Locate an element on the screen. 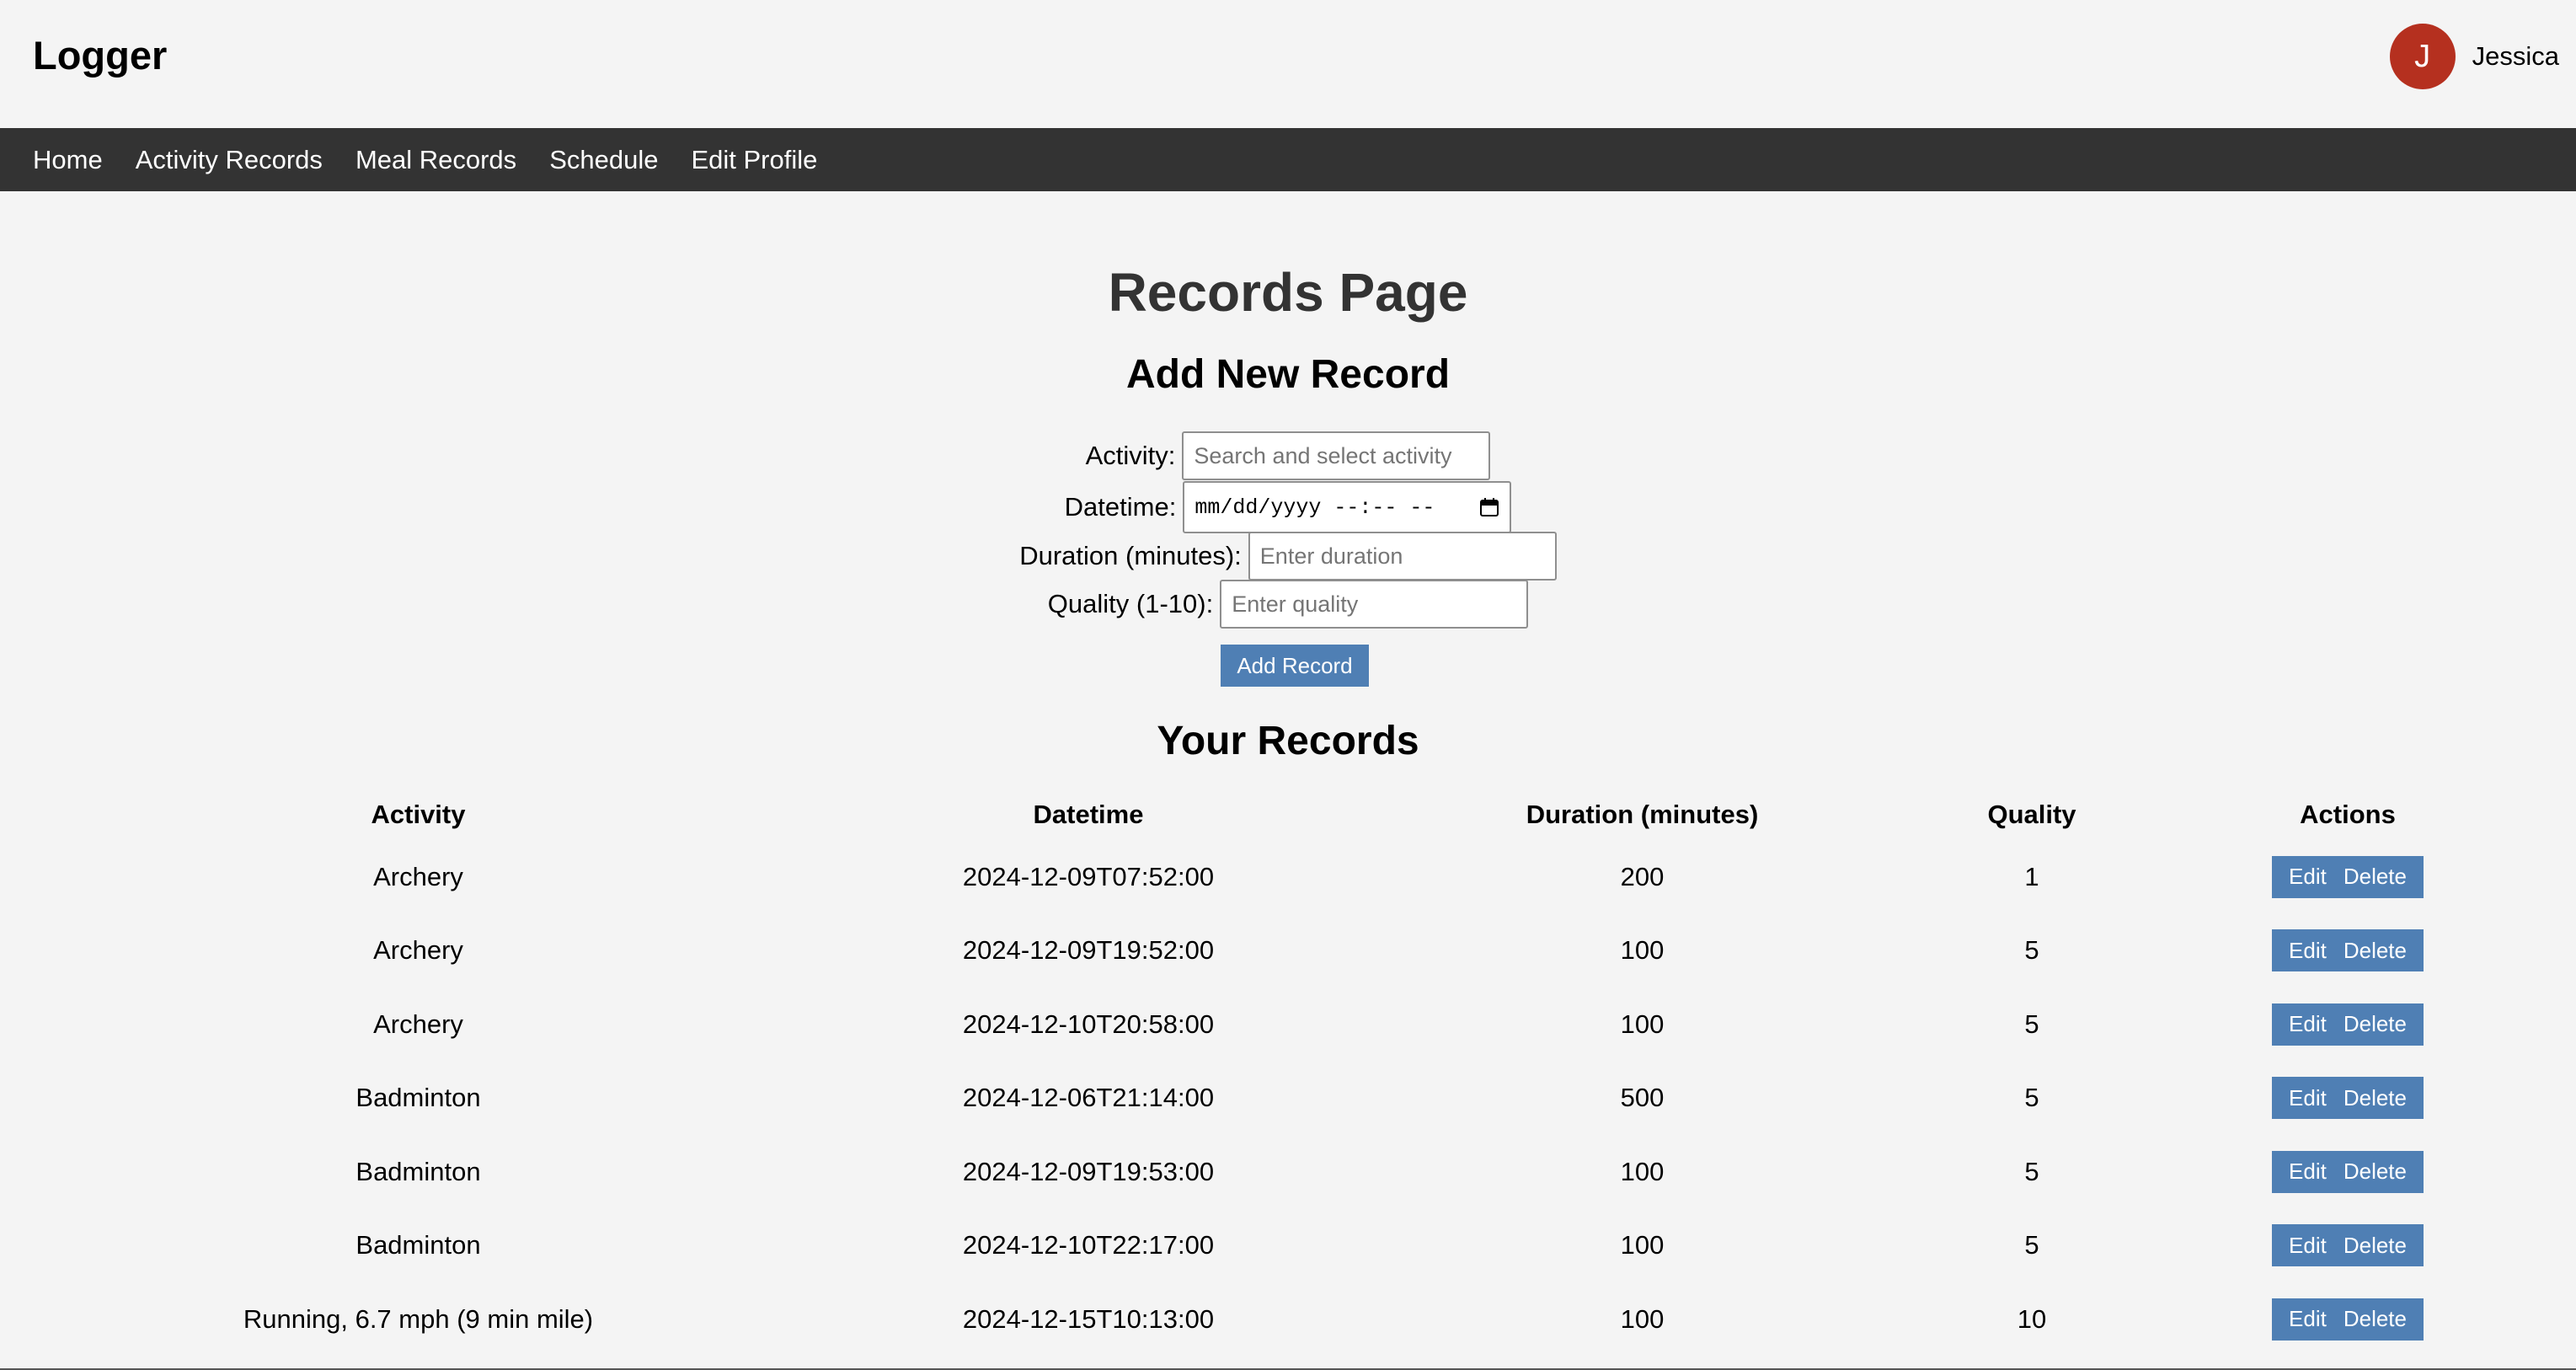 This screenshot has width=2576, height=1370. cell-datetime: 2024-12-15T10:13:00 is located at coordinates (1088, 1318).